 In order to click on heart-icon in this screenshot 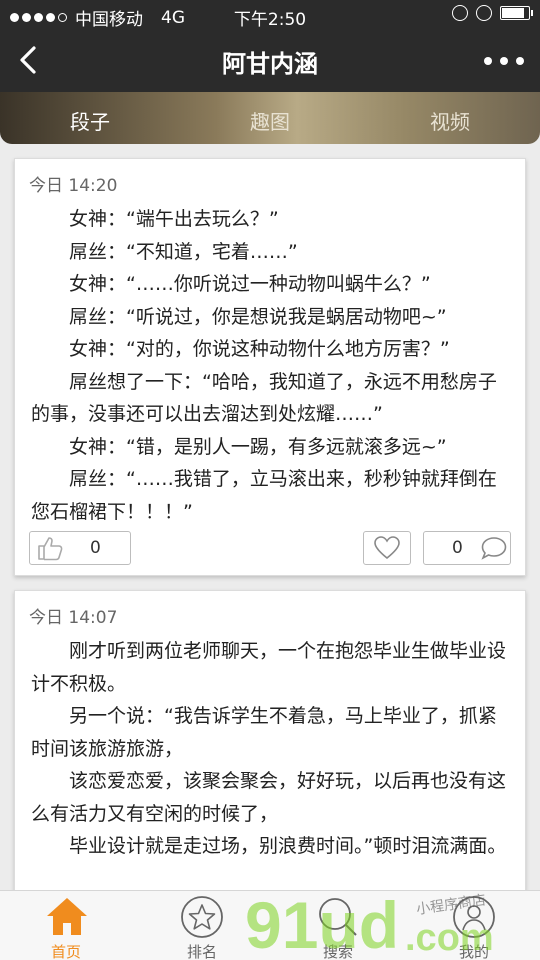, I will do `click(387, 548)`.